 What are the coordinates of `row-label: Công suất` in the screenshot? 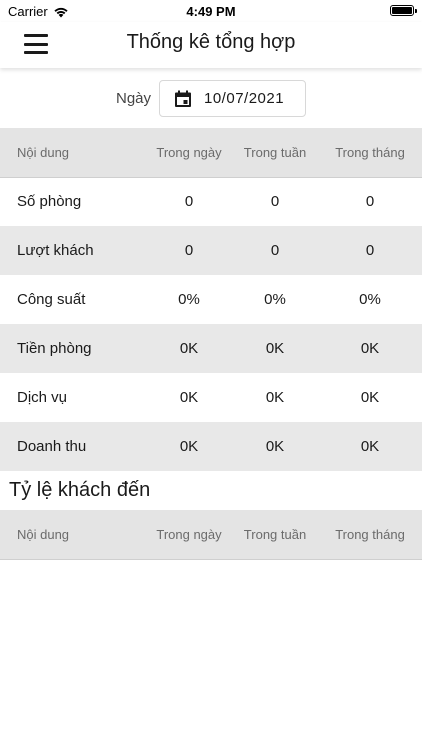 It's located at (51, 299).